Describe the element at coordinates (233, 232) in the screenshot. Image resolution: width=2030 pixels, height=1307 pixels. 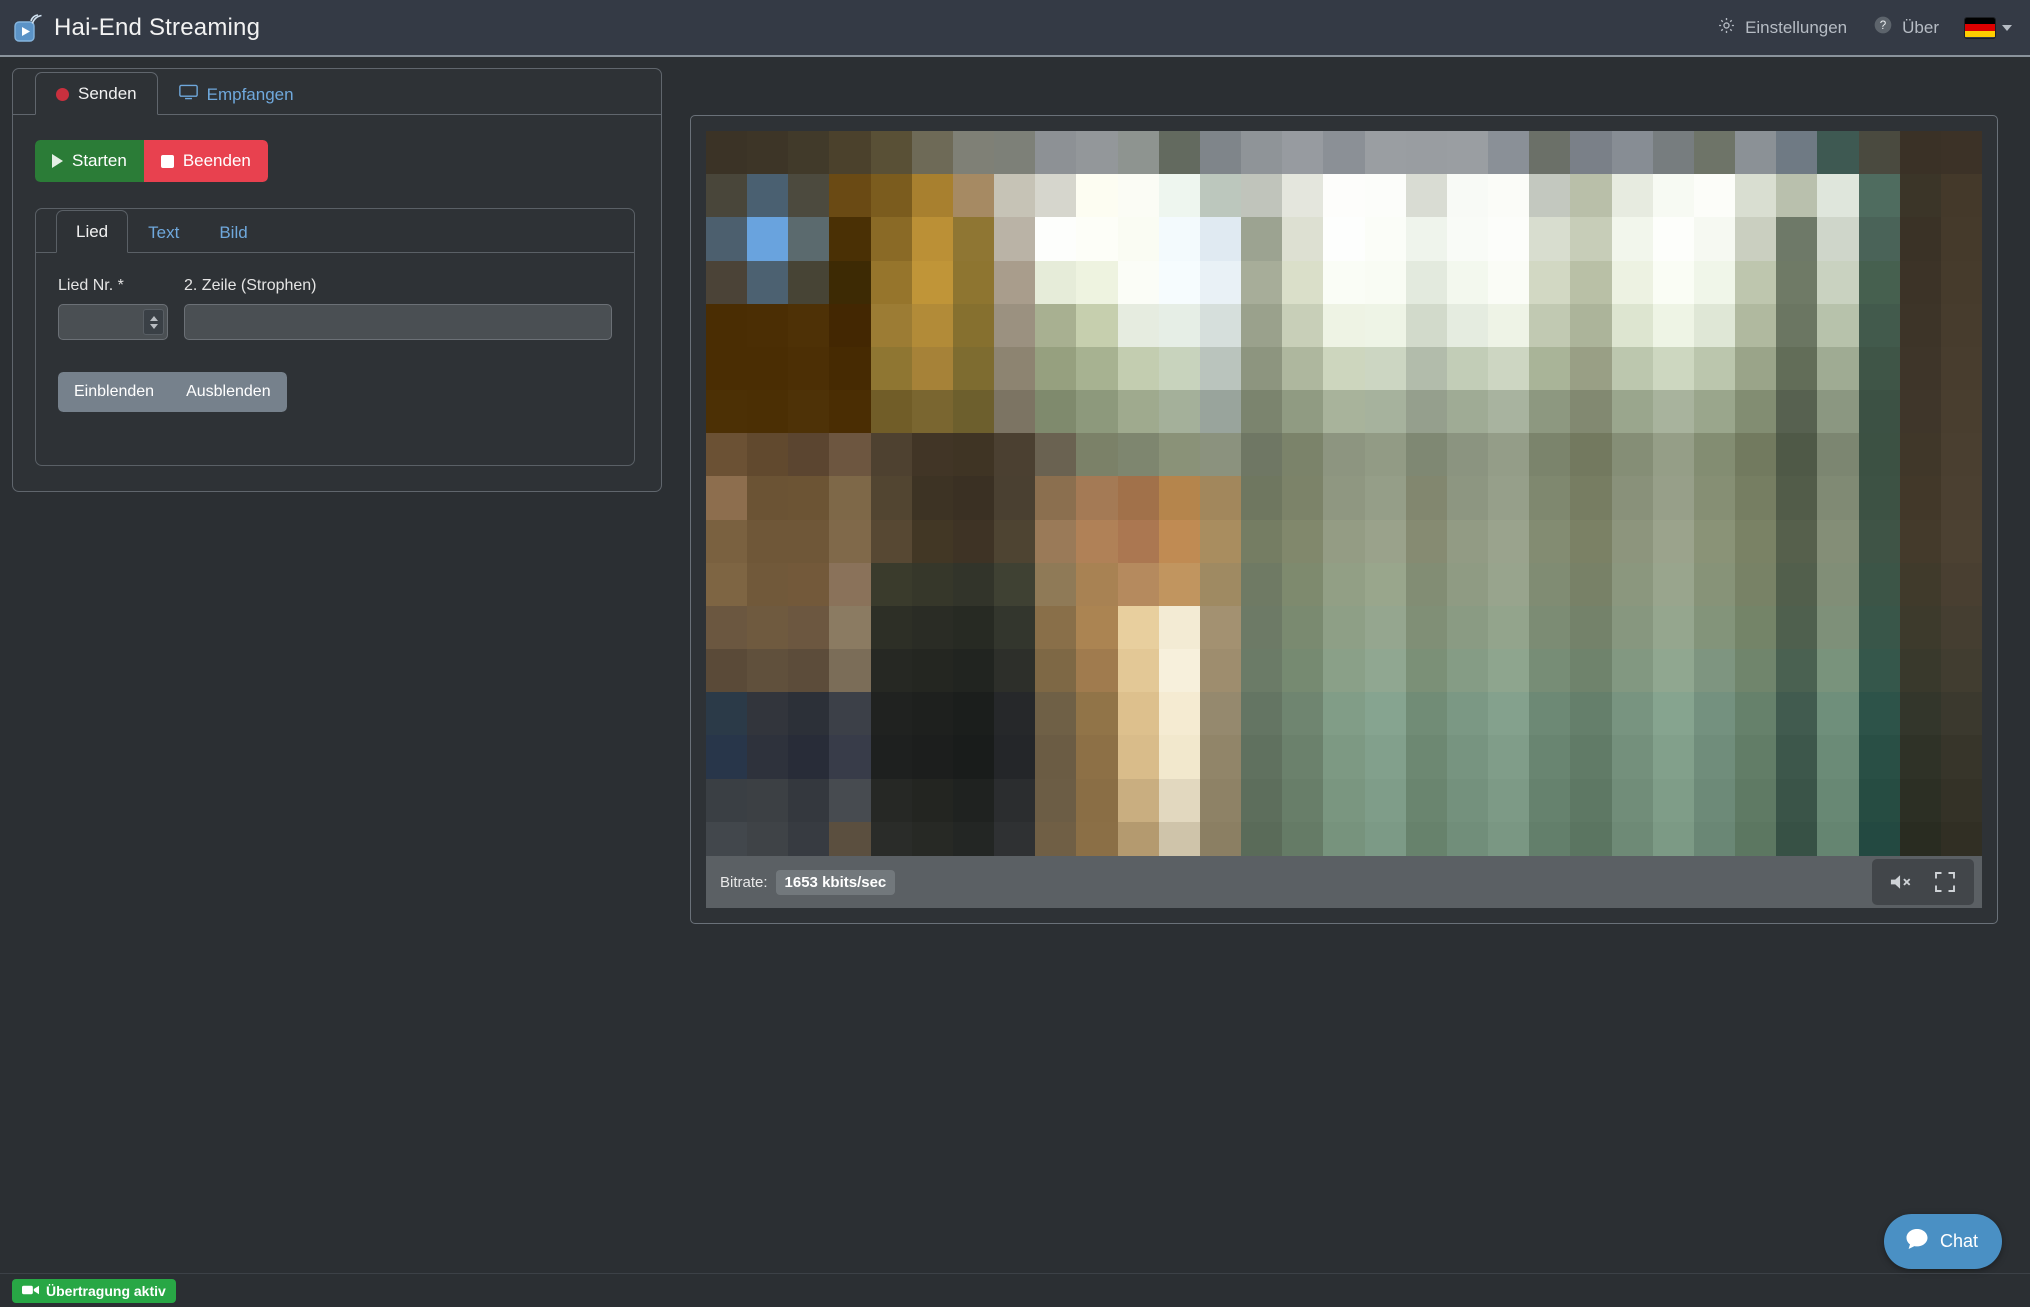
I see `tab-bild: Bild` at that location.